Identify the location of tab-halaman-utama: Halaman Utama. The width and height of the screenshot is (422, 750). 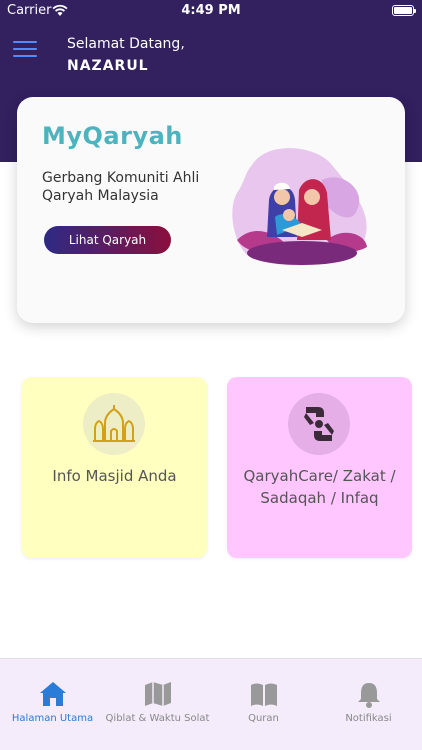
(52, 704).